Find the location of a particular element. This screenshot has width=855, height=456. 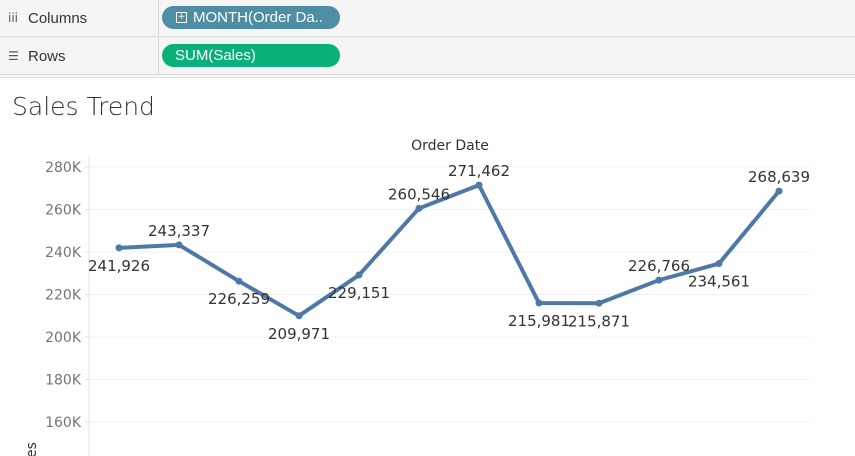

x-axis-title: Order Date is located at coordinates (450, 146).